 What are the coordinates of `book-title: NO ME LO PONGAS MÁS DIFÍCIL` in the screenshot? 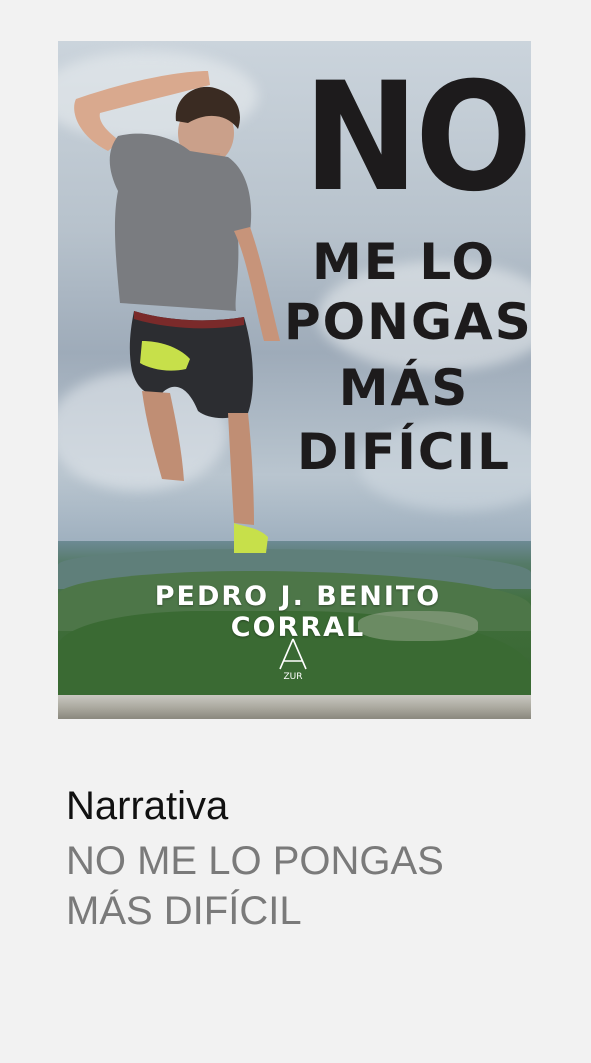 It's located at (296, 886).